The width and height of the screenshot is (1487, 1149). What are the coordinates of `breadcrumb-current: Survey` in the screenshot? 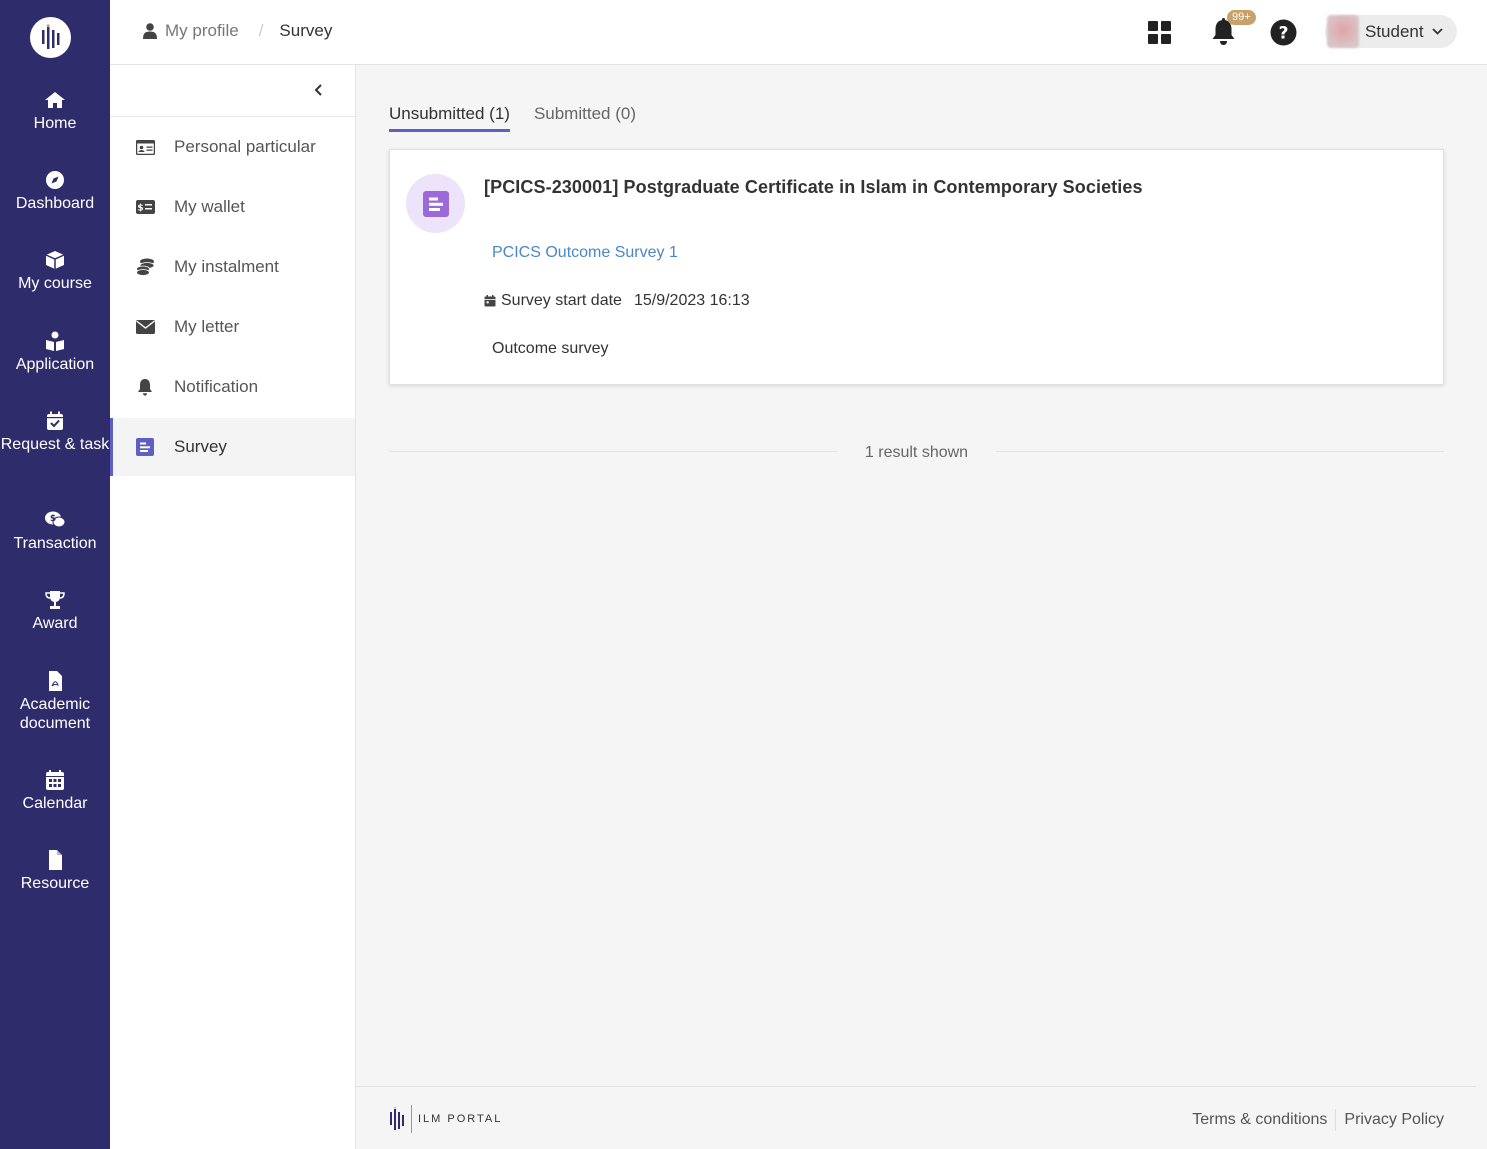 It's located at (306, 30).